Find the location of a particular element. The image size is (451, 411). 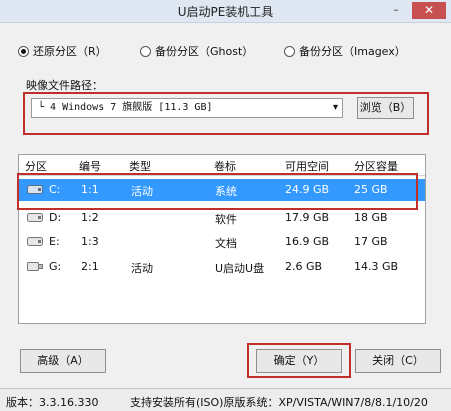

close-button: 关闭（C） is located at coordinates (398, 361).